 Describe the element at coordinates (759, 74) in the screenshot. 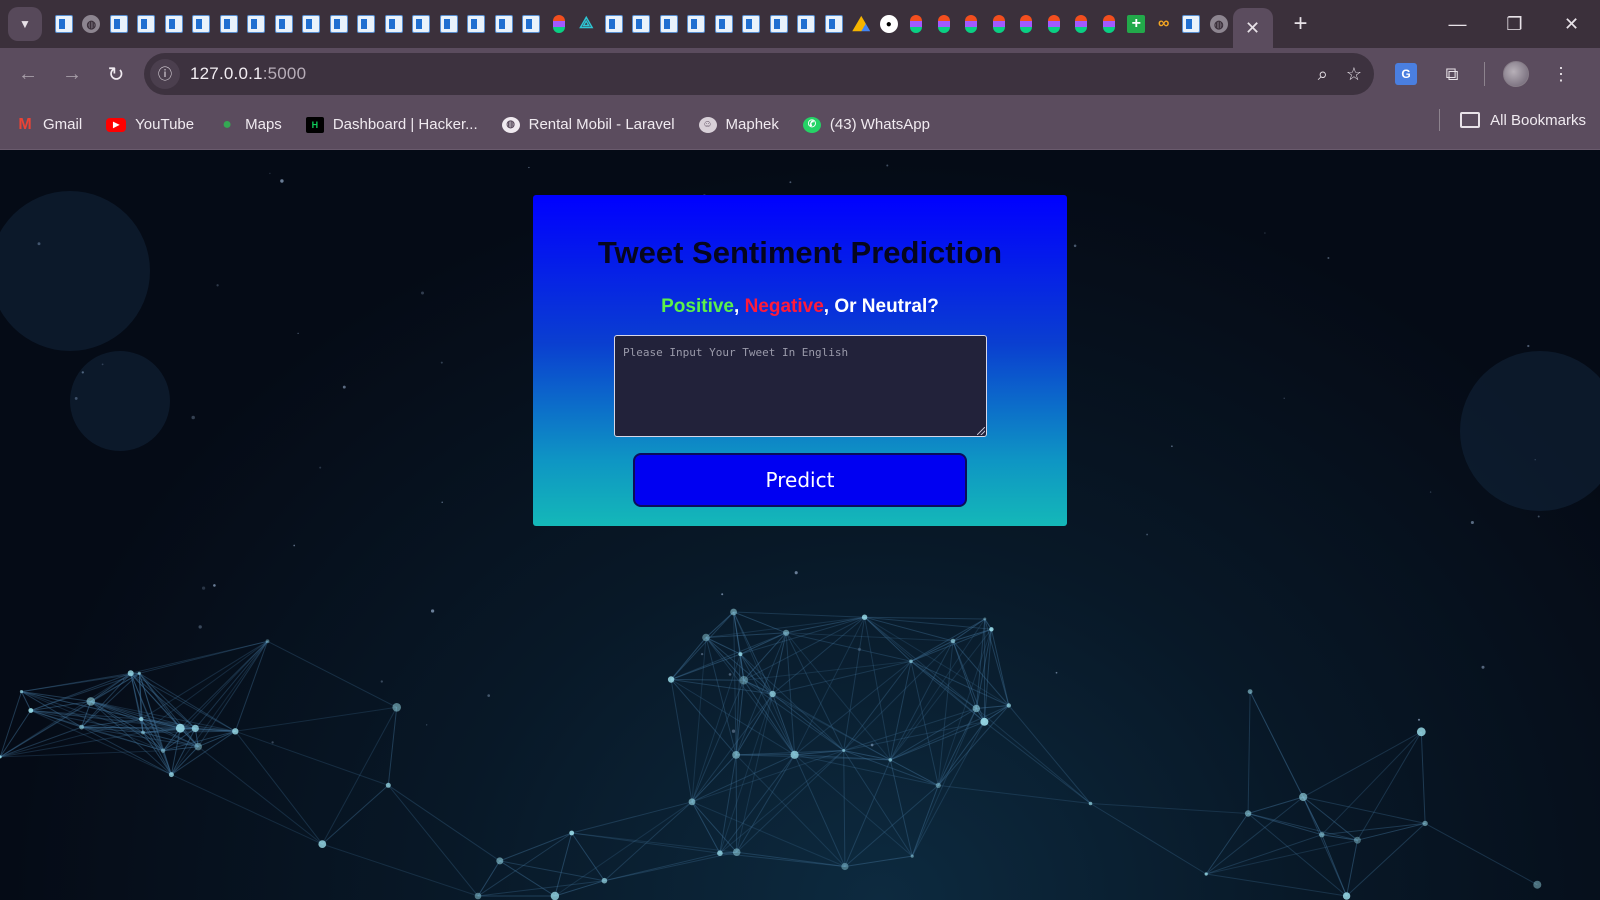

I see `address-bar: ⓘ 127.0.0.1:5000 ⌕ ☆` at that location.